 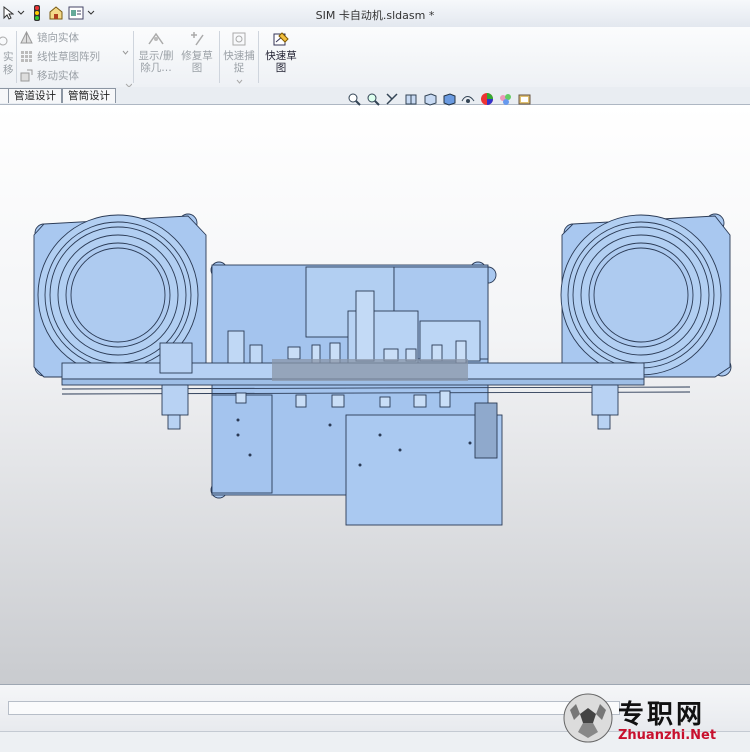 What do you see at coordinates (487, 99) in the screenshot?
I see `edit-appearance-icon` at bounding box center [487, 99].